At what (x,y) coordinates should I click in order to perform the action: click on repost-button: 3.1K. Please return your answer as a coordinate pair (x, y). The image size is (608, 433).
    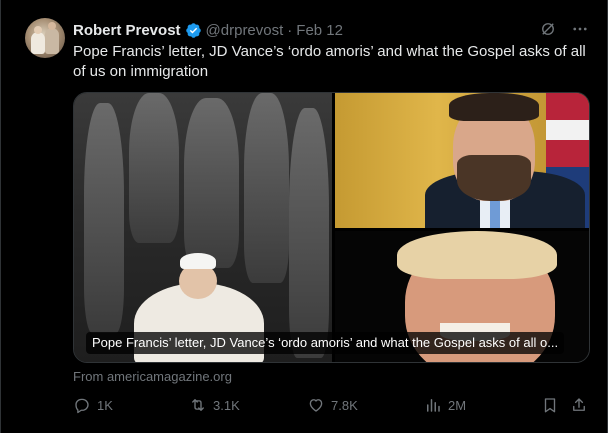
    Looking at the image, I should click on (214, 405).